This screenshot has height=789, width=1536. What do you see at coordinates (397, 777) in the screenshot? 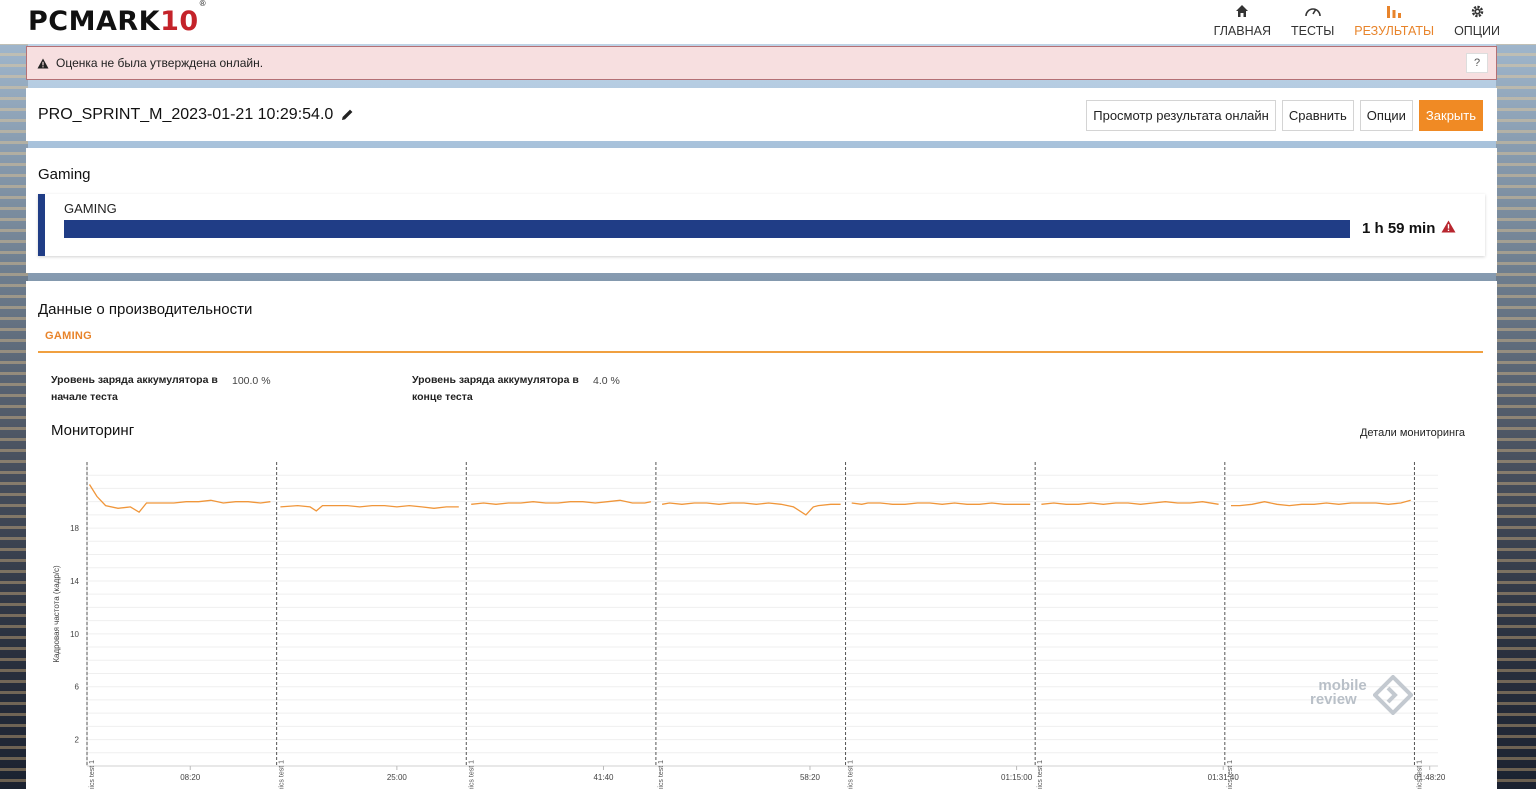
I see `x-tick-label: 25:00` at bounding box center [397, 777].